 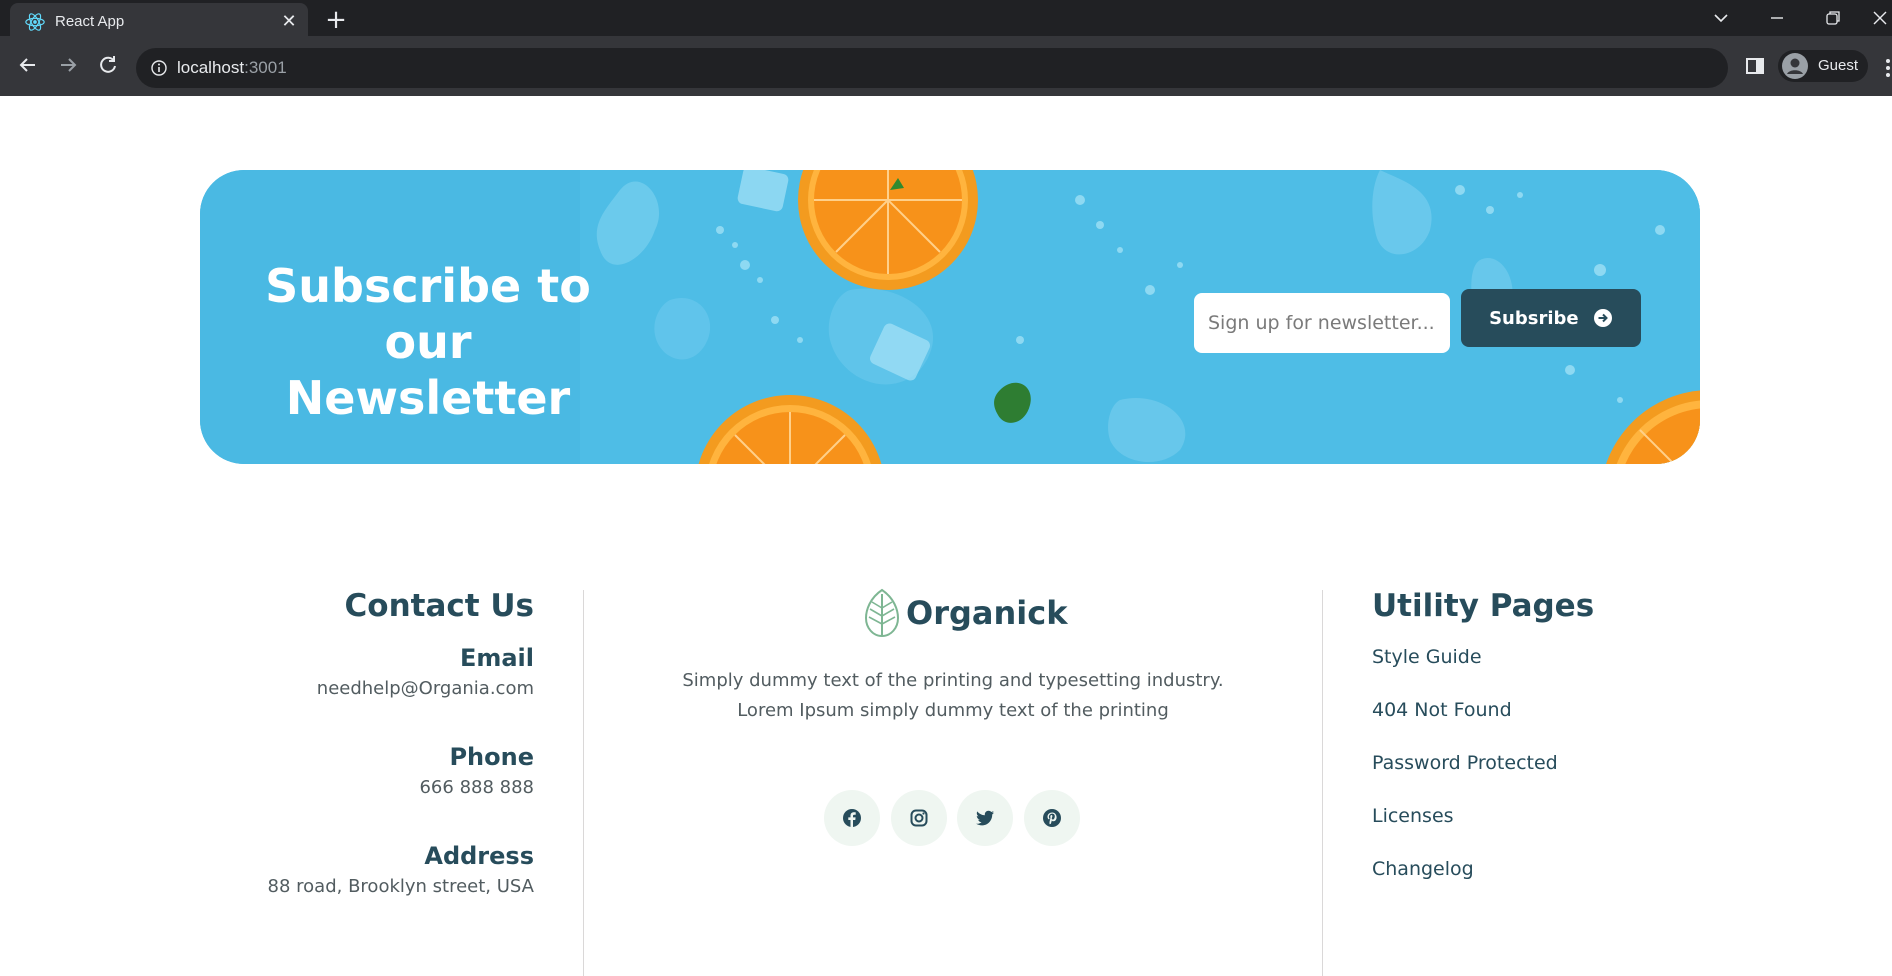 What do you see at coordinates (336, 21) in the screenshot?
I see `new-tab-icon: +` at bounding box center [336, 21].